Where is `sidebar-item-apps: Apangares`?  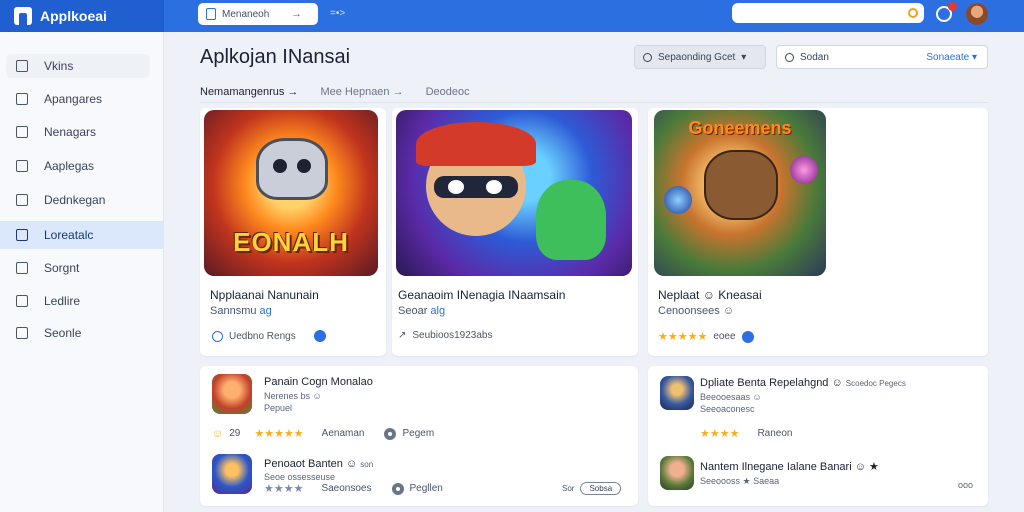
sidebar-item-apps: Apangares is located at coordinates (78, 99).